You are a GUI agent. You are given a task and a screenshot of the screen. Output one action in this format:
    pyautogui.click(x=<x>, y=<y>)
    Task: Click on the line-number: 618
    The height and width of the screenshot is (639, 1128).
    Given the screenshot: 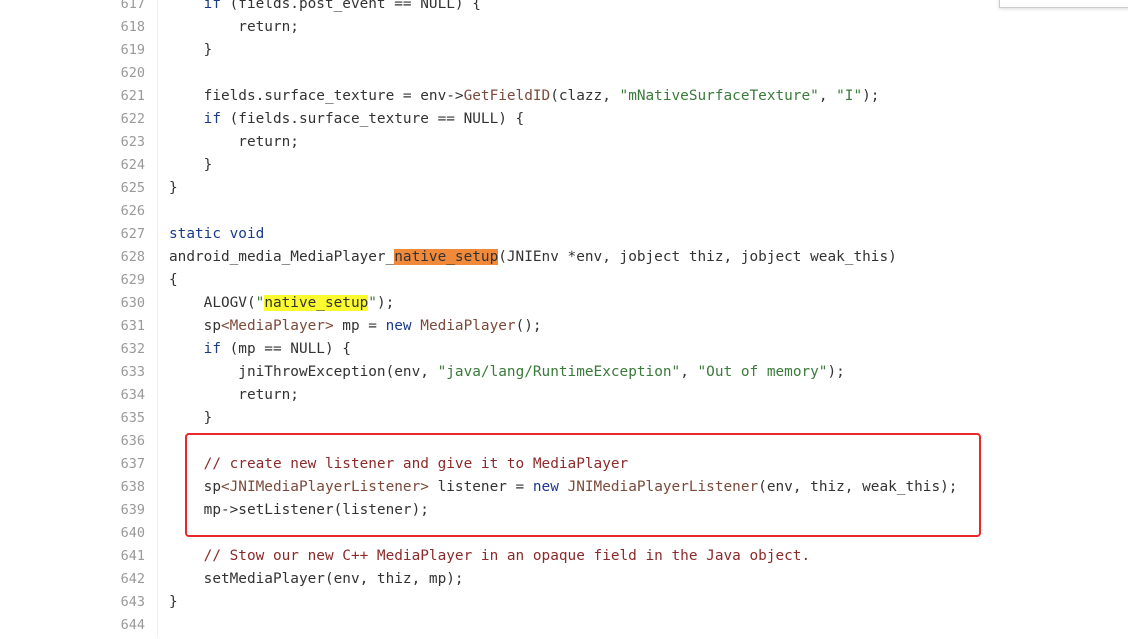 What is the action you would take?
    pyautogui.click(x=72, y=27)
    